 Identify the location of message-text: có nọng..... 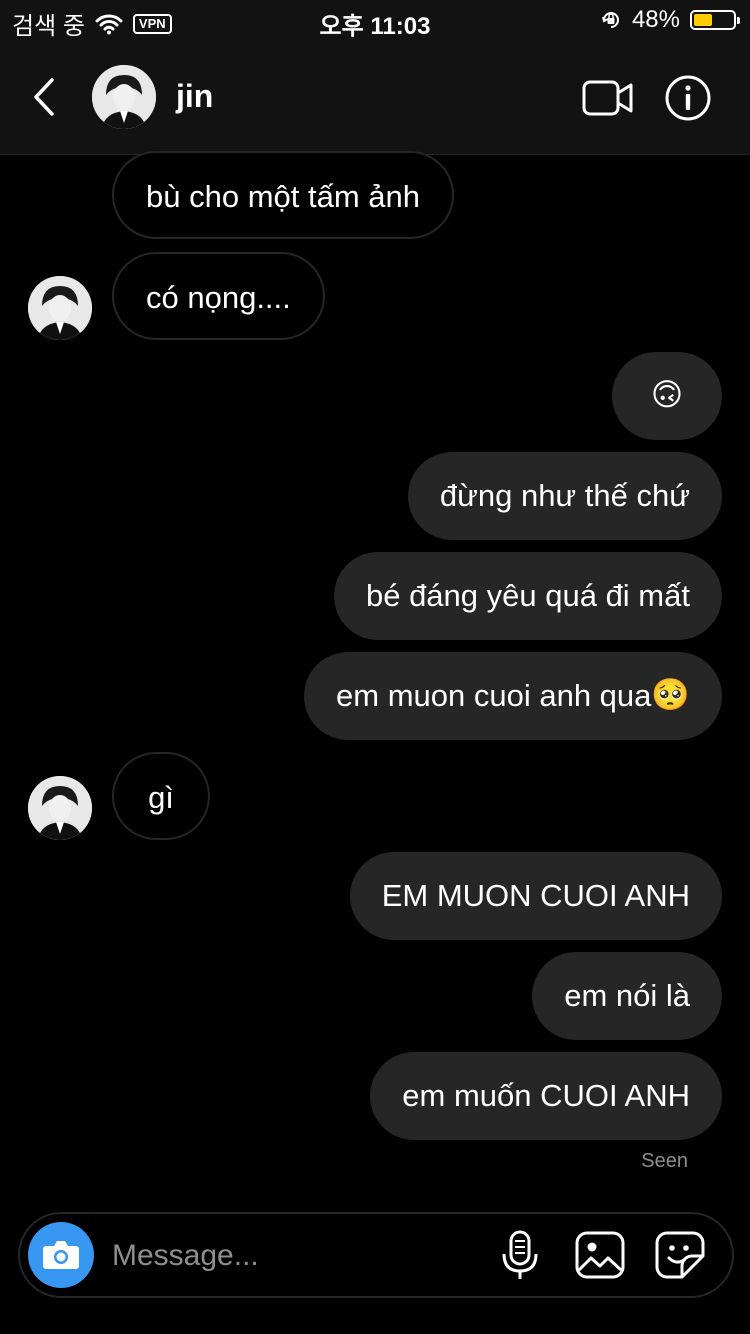
(218, 297).